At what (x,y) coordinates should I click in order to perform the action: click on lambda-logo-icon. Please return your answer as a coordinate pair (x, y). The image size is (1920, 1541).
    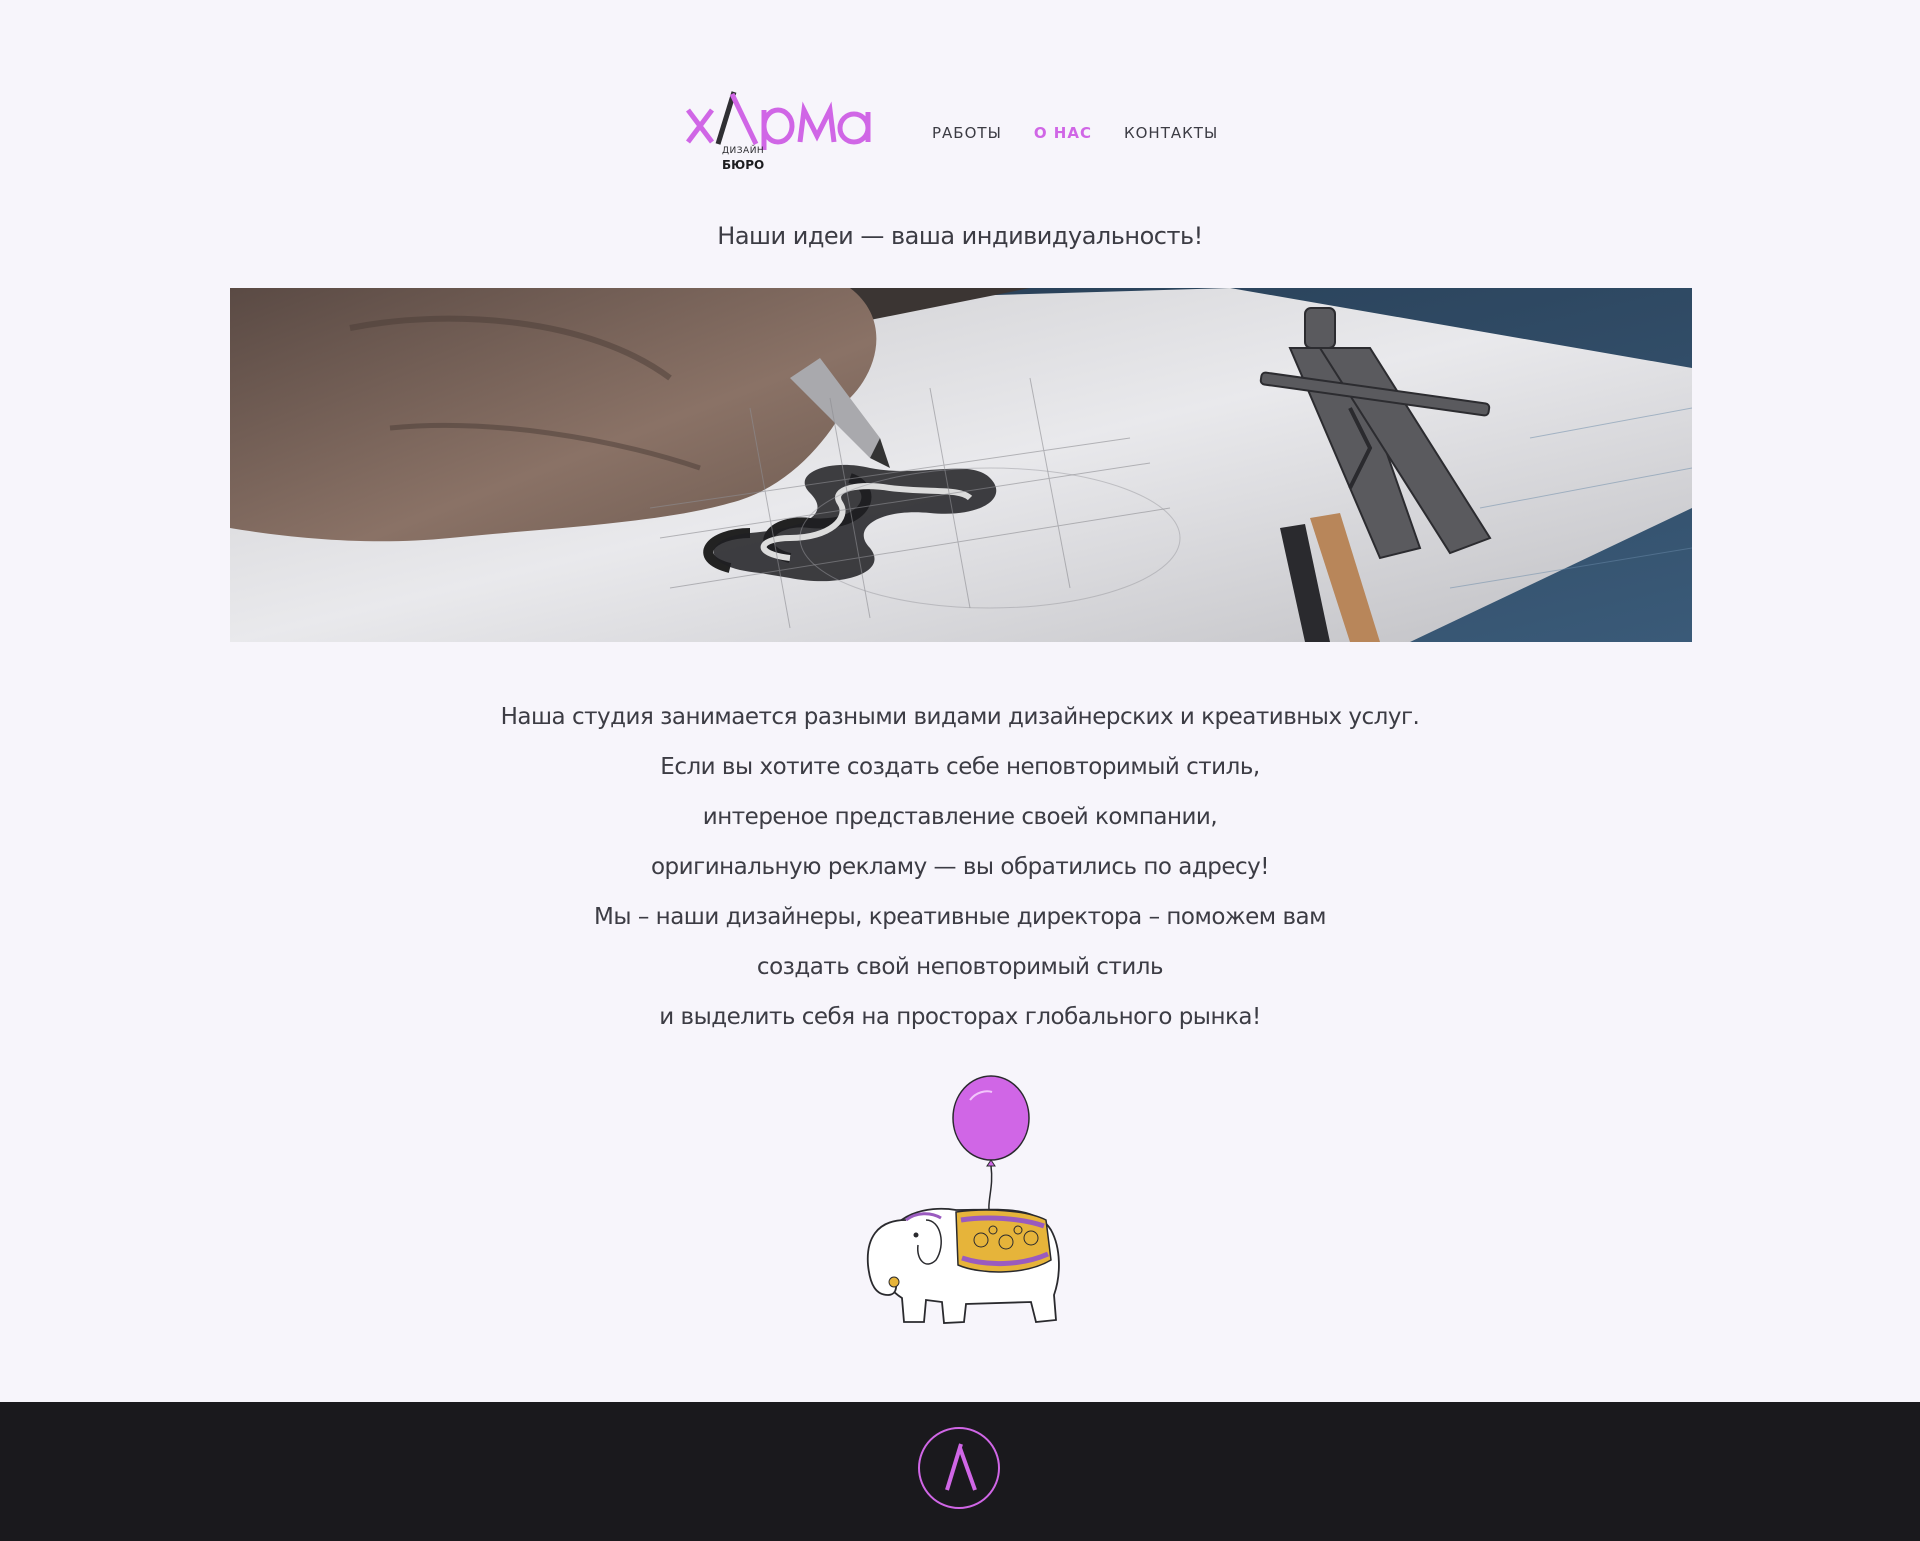
    Looking at the image, I should click on (959, 1468).